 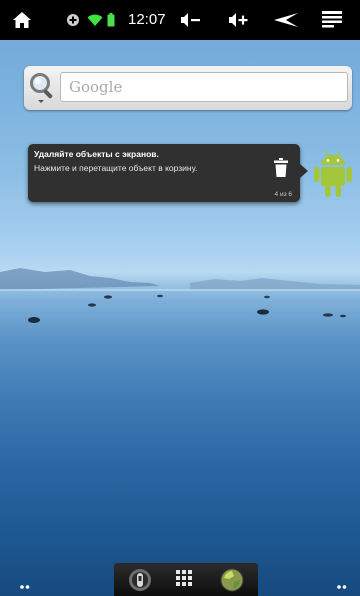 I want to click on wifi-icon, so click(x=95, y=20).